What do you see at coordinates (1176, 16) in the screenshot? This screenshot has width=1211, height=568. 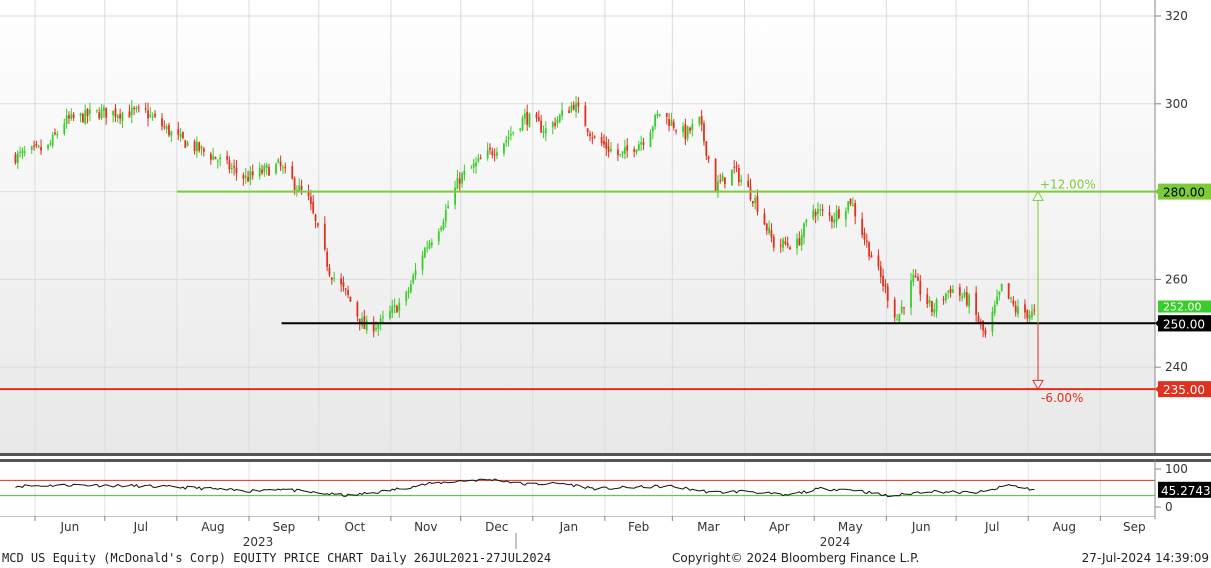 I see `y-tick-label: 320` at bounding box center [1176, 16].